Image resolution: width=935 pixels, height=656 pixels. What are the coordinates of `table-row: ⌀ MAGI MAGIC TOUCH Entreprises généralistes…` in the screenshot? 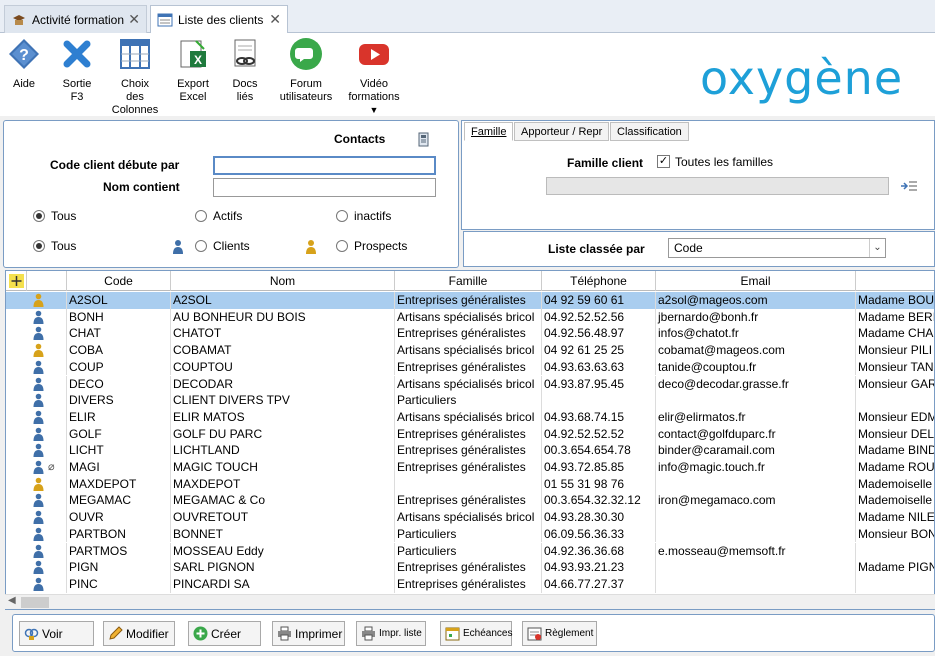 It's located at (470, 467).